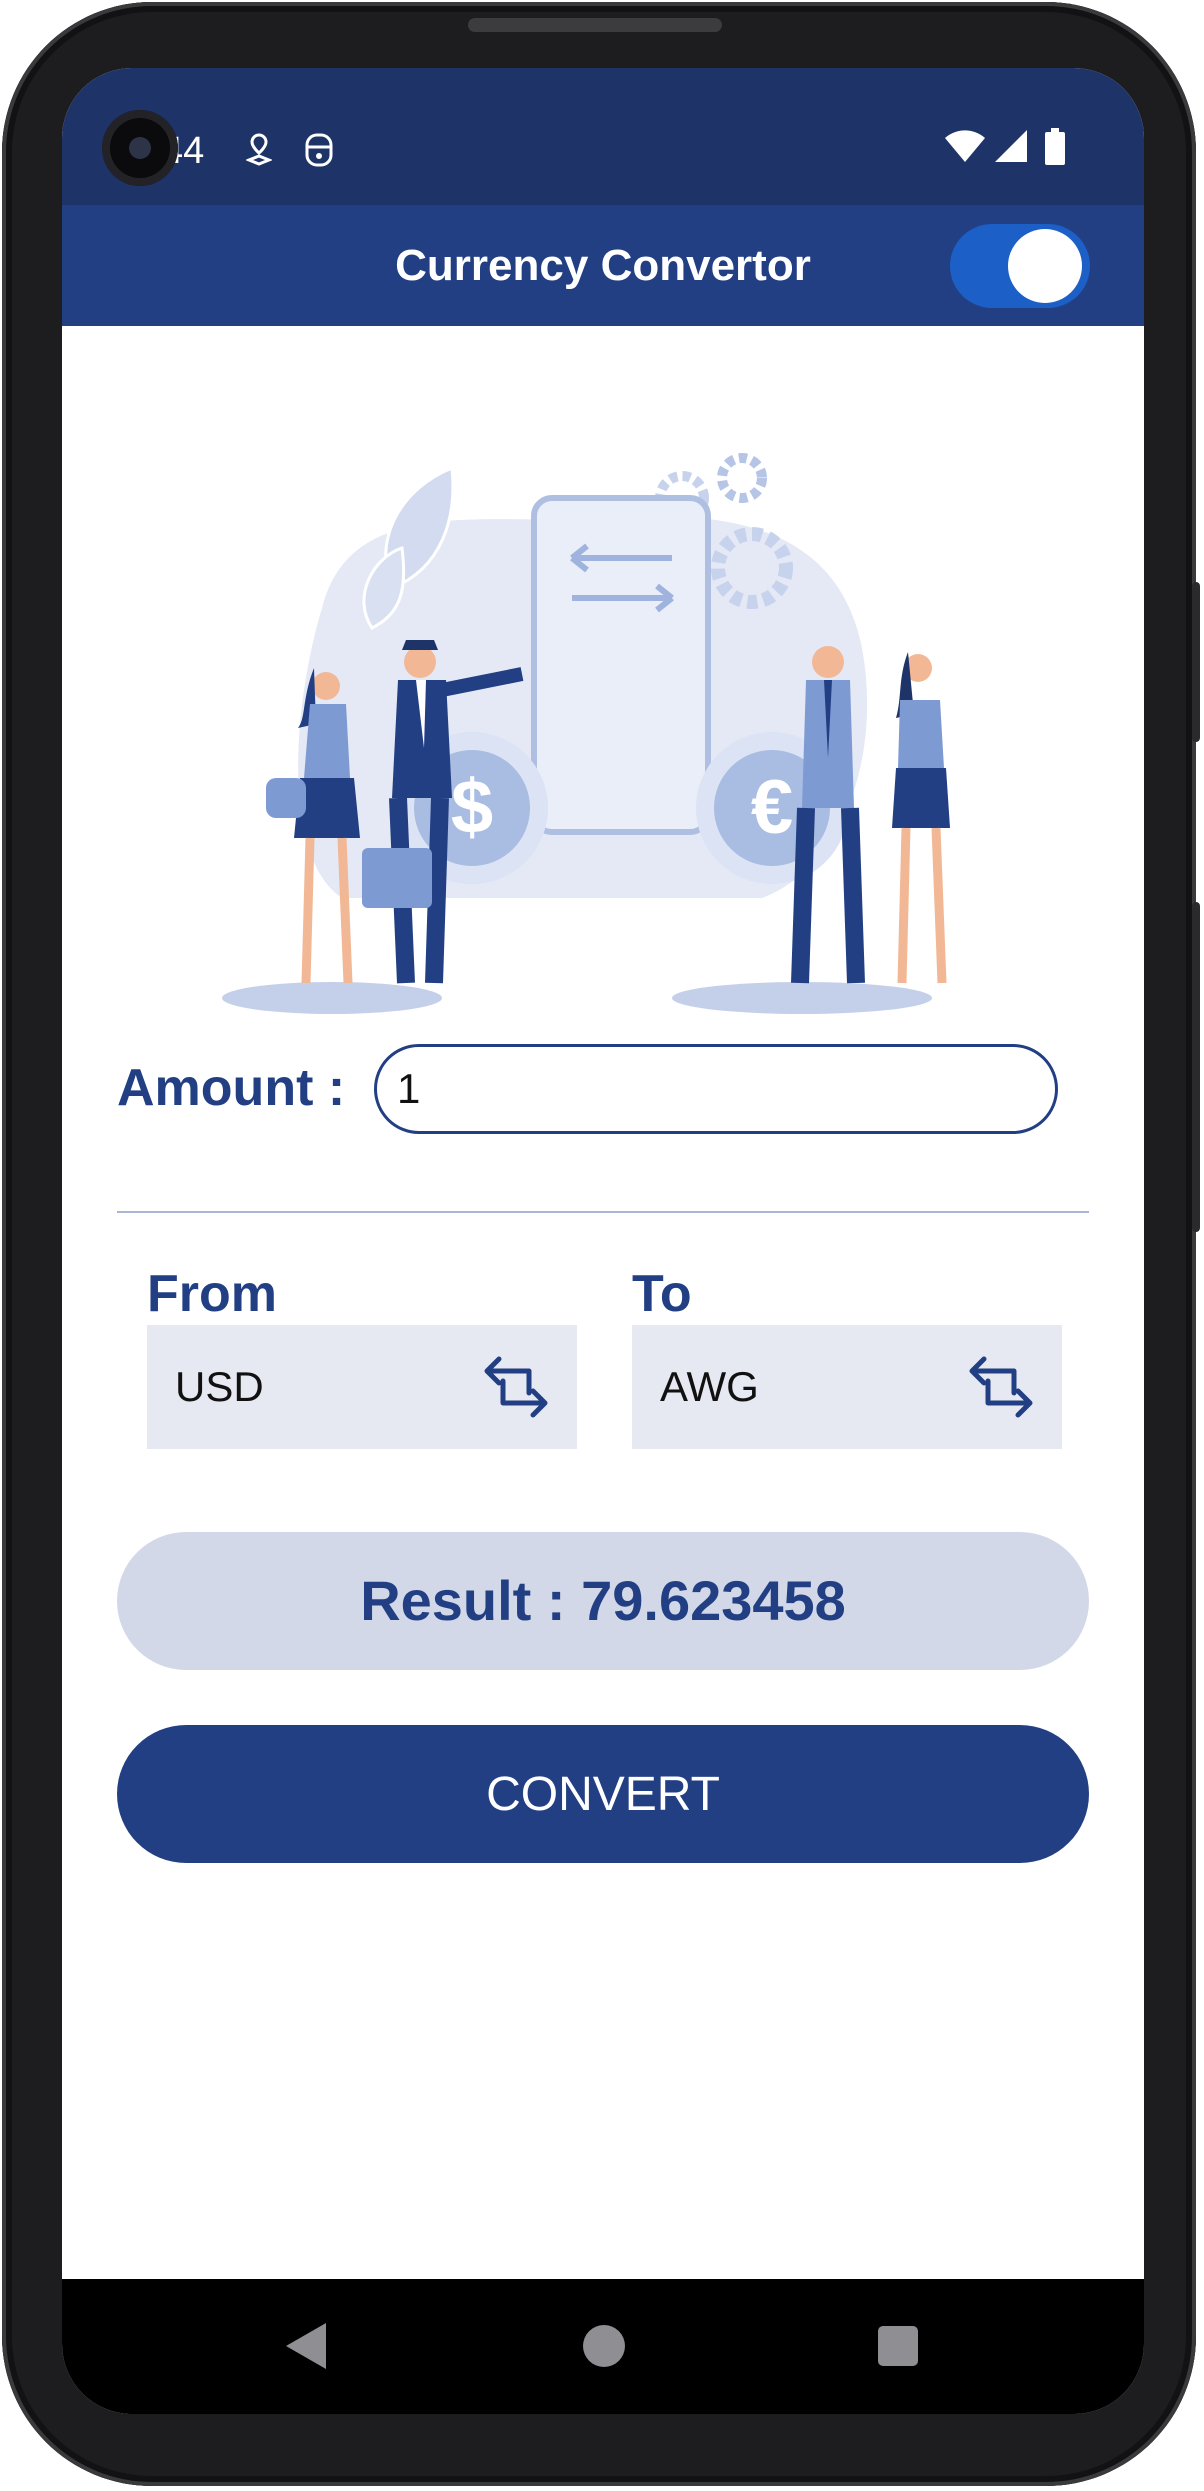 Image resolution: width=1204 pixels, height=2491 pixels. Describe the element at coordinates (595, 25) in the screenshot. I see `earpiece-speaker` at that location.